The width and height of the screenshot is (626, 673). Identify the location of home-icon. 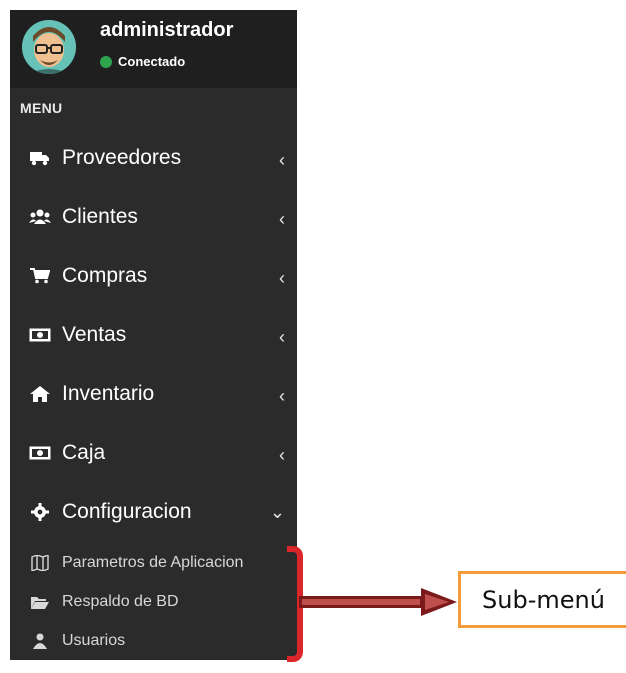
(40, 393).